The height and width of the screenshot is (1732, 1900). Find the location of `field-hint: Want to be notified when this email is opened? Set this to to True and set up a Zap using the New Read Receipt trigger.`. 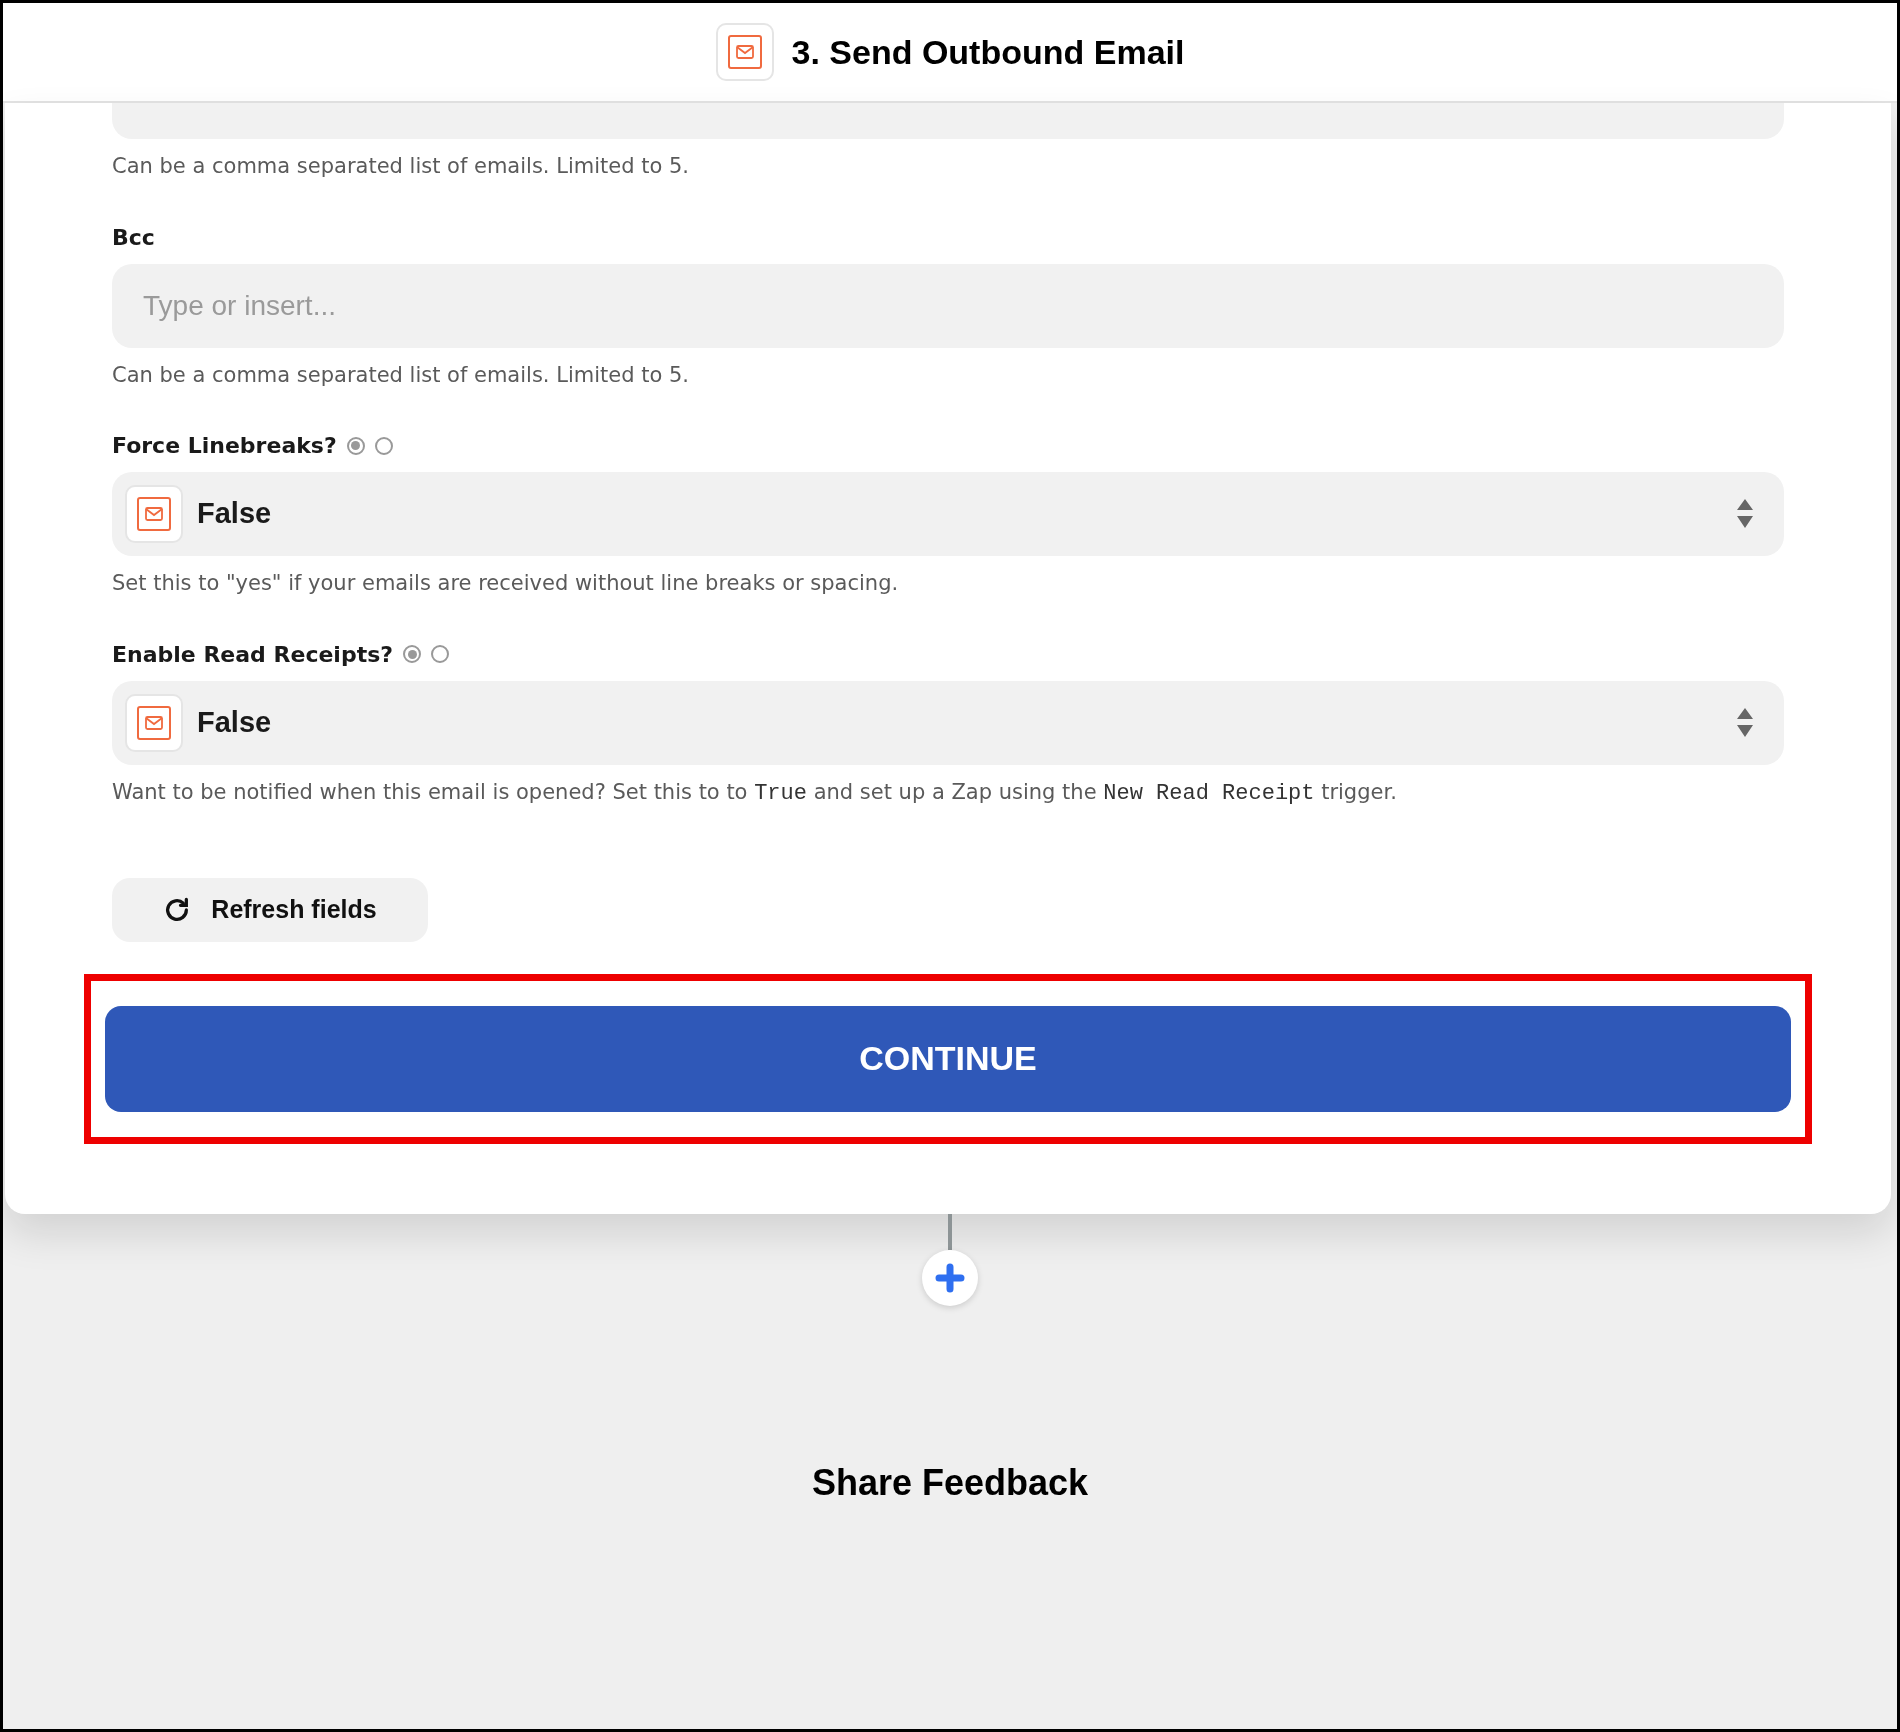

field-hint: Want to be notified when this email is opened? Set this to to True and set up a Zap using the New Read Receipt trigger. is located at coordinates (755, 793).